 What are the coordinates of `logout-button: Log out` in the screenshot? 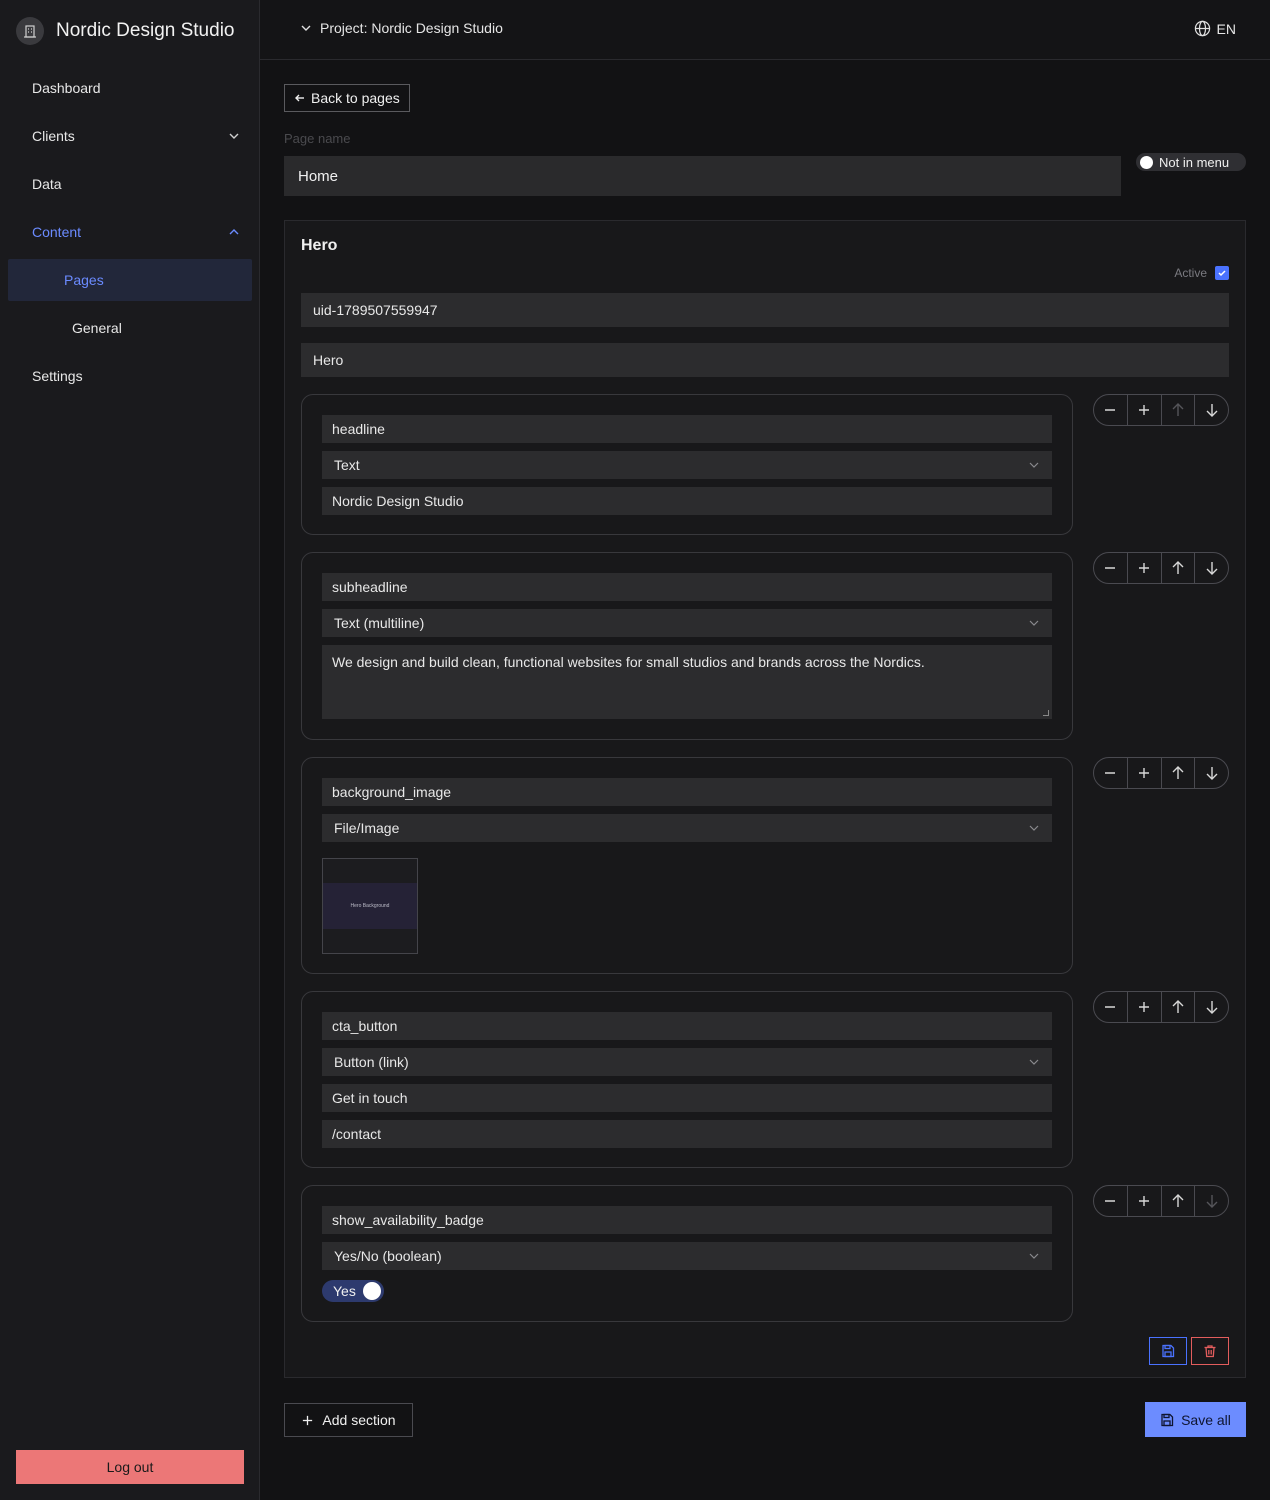 It's located at (130, 1467).